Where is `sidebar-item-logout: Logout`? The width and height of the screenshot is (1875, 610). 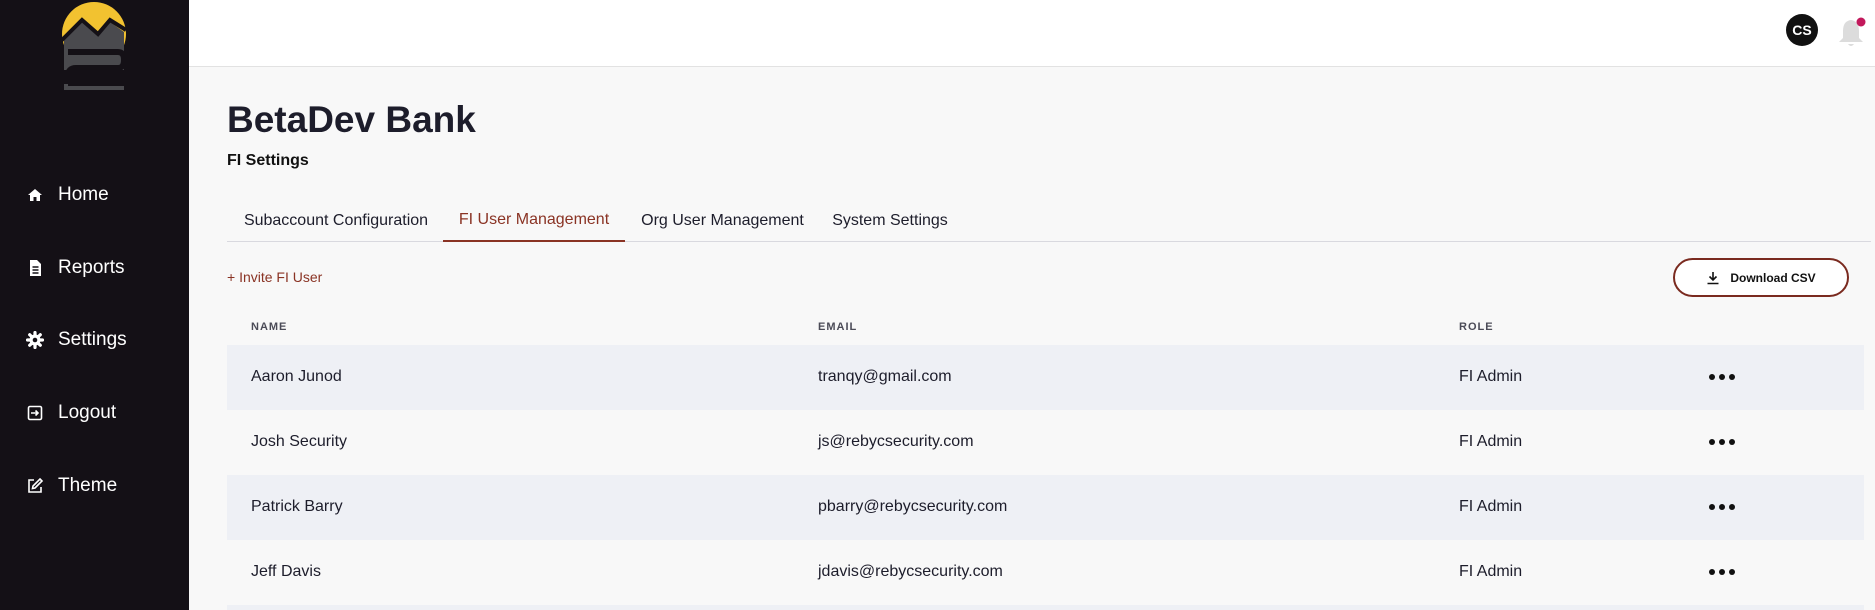 sidebar-item-logout: Logout is located at coordinates (71, 413).